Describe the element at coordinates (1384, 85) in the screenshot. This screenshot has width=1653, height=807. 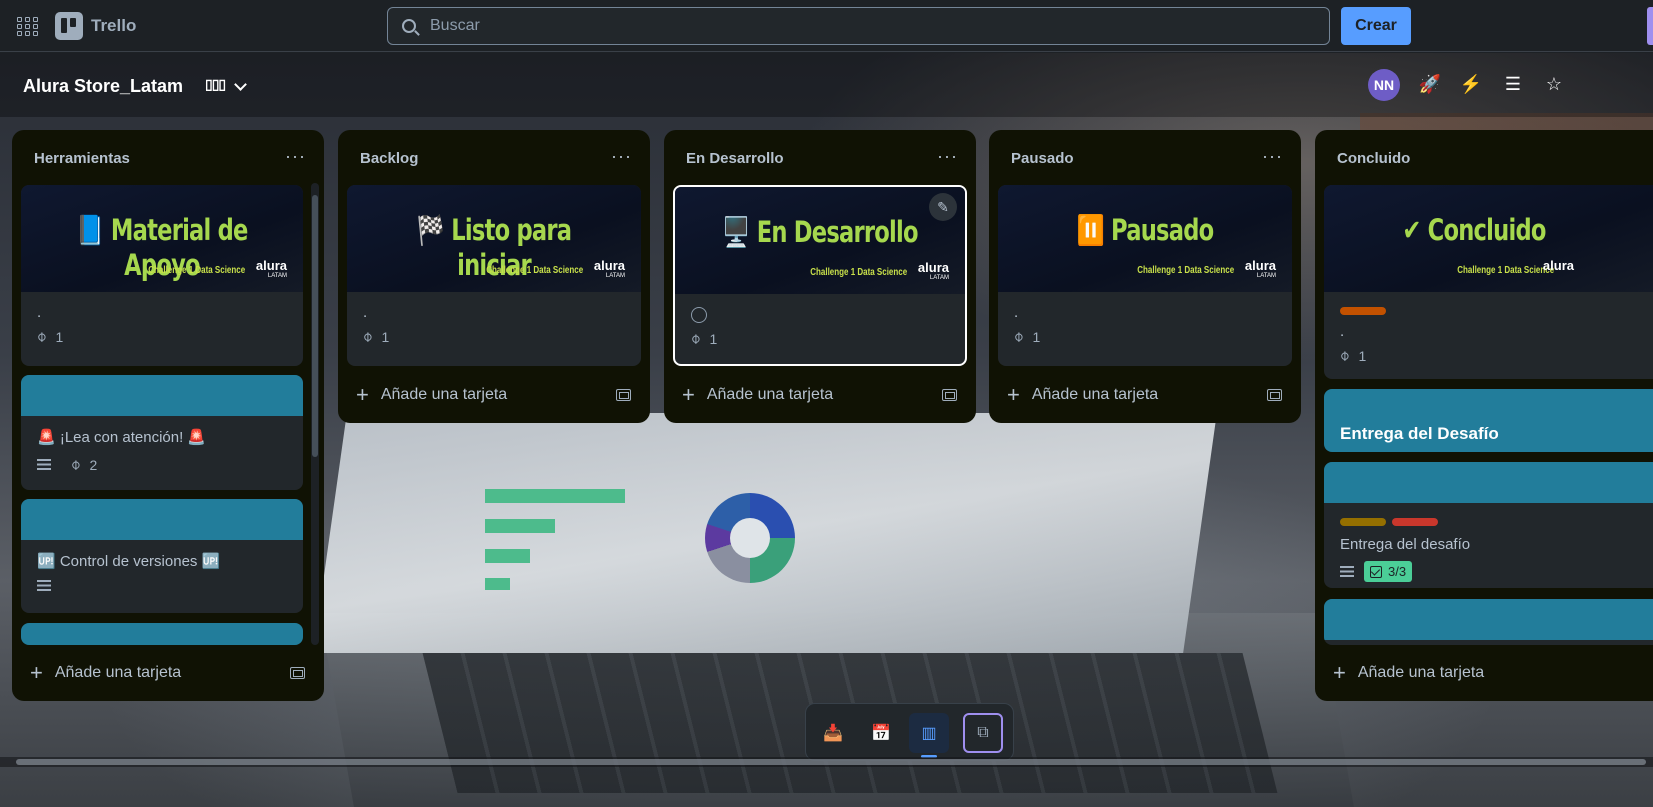
I see `avatar: NN` at that location.